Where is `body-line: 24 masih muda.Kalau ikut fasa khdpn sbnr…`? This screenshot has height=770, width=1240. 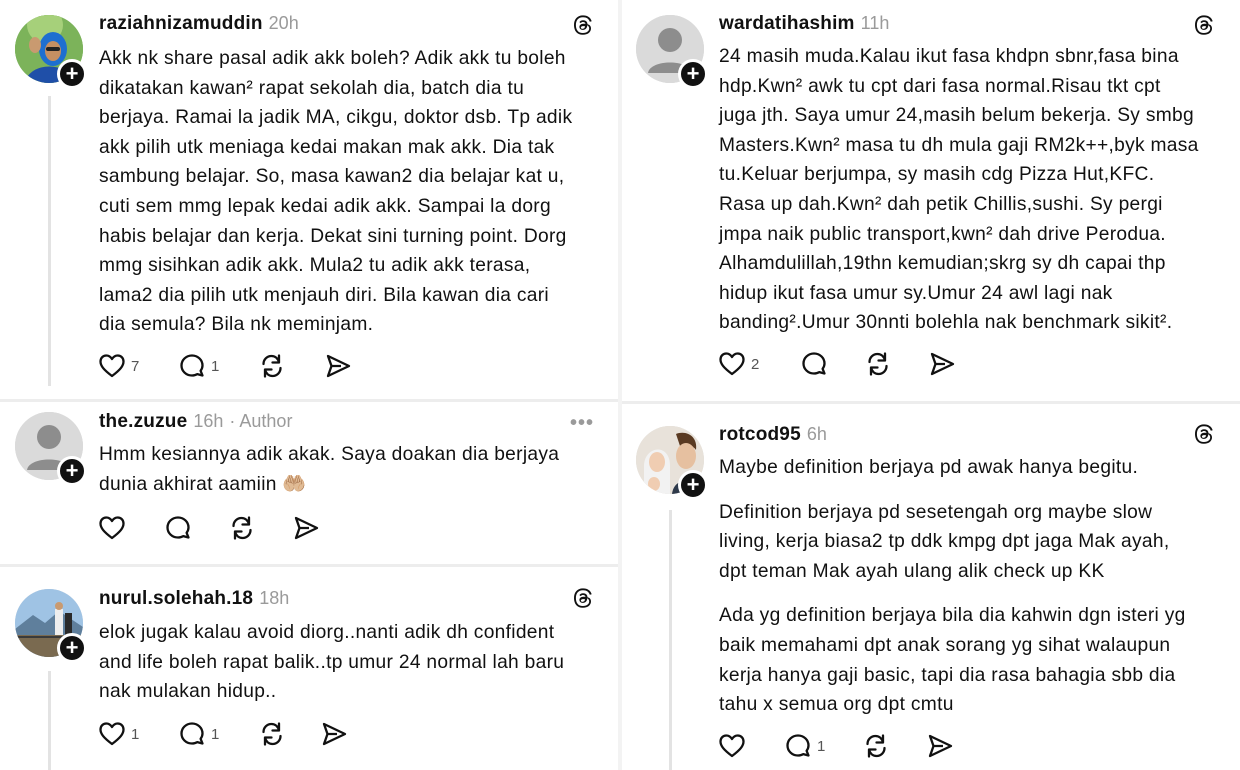
body-line: 24 masih muda.Kalau ikut fasa khdpn sbnr… is located at coordinates (949, 56).